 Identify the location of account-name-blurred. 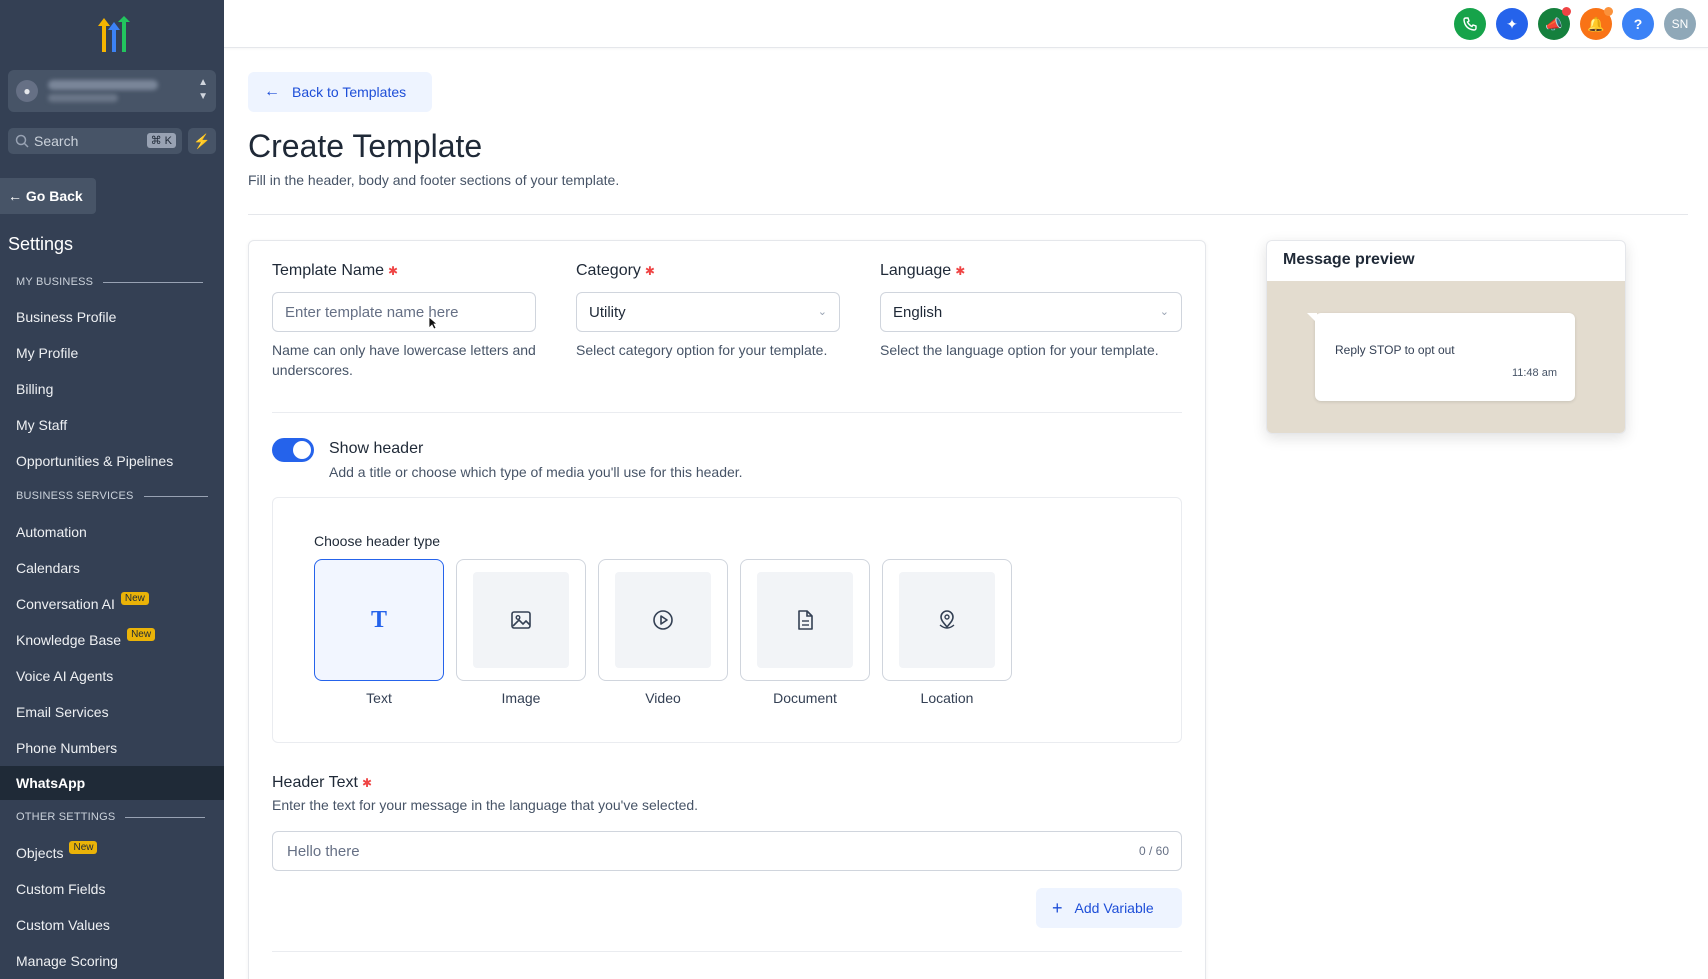
(103, 85).